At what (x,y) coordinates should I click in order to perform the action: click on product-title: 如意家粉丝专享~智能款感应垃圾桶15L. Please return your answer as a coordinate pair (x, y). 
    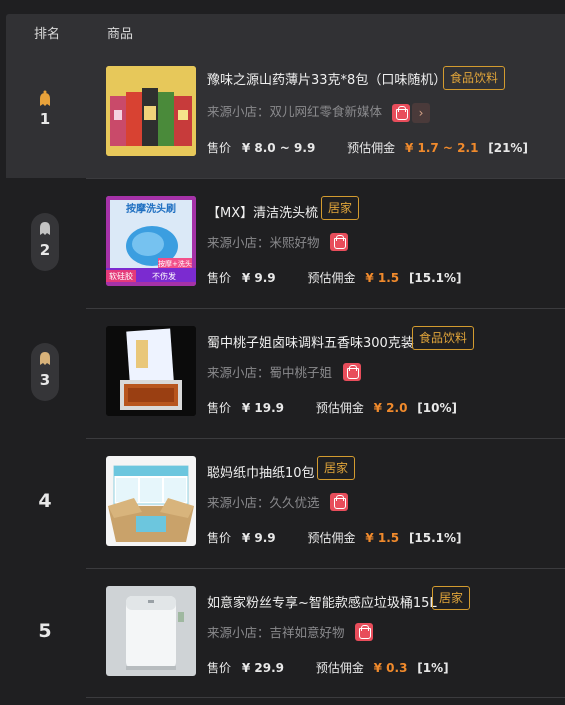
    Looking at the image, I should click on (322, 601).